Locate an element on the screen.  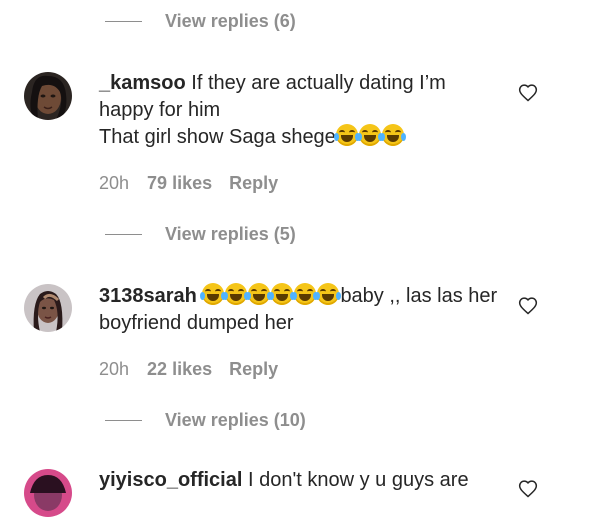
comment-likes: 22 likes is located at coordinates (179, 369).